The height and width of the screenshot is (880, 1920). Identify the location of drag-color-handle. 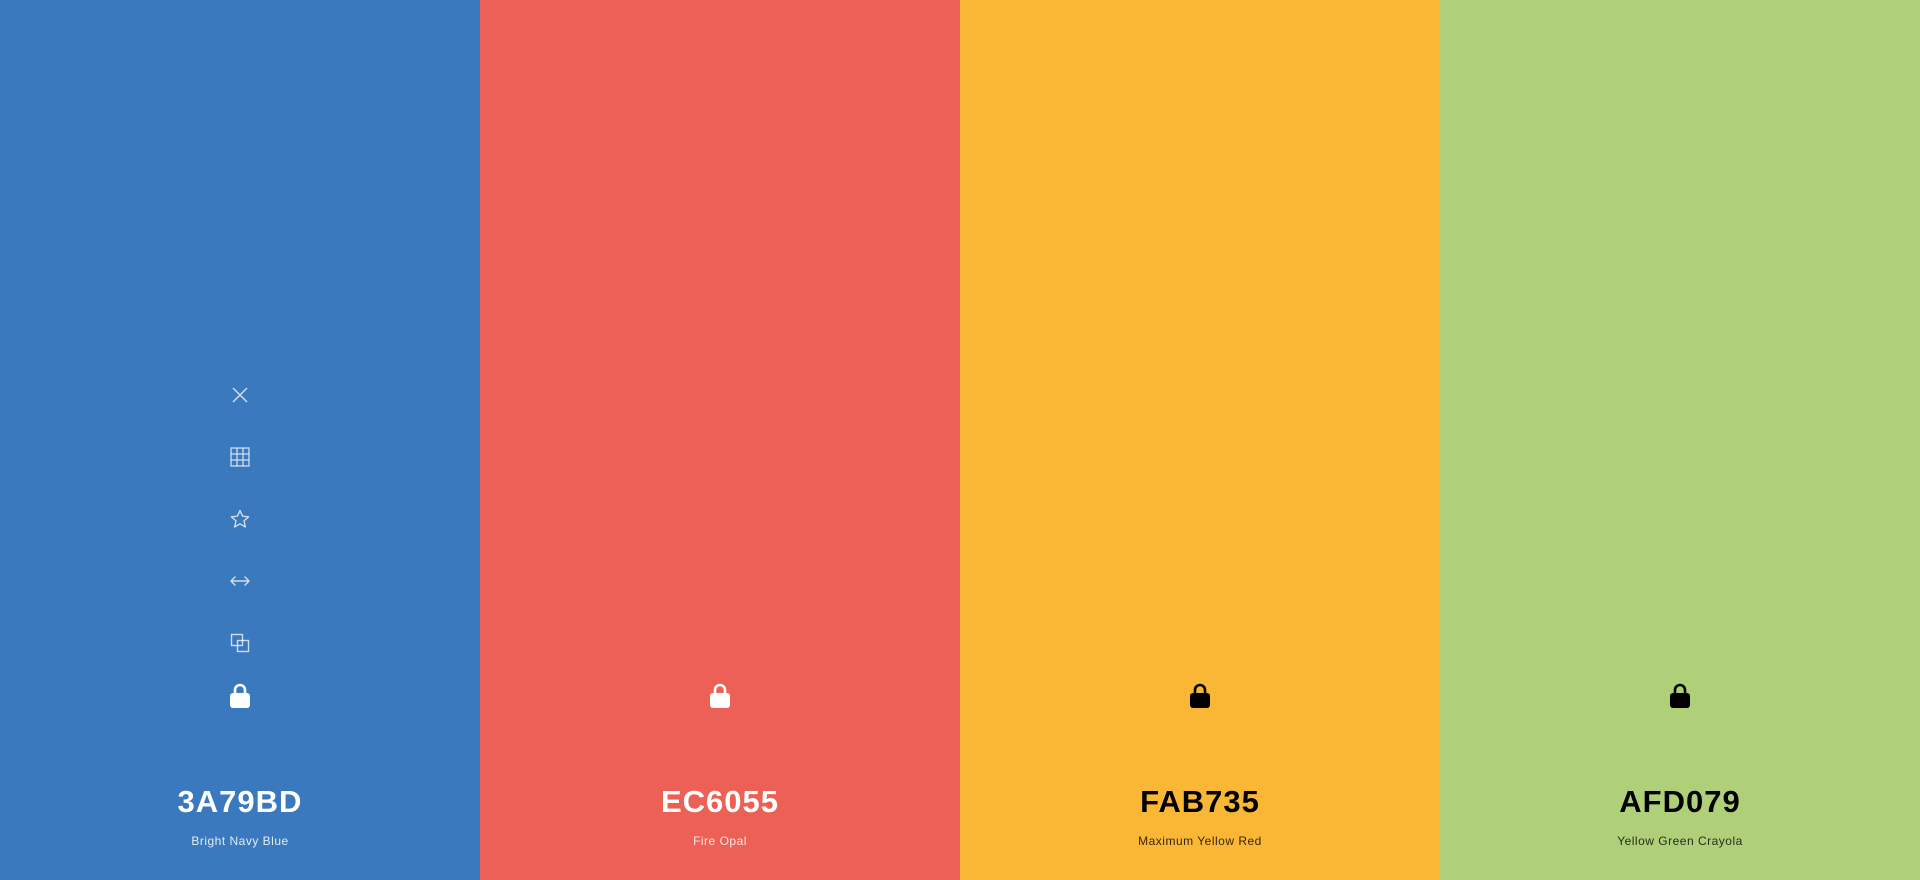
(240, 581).